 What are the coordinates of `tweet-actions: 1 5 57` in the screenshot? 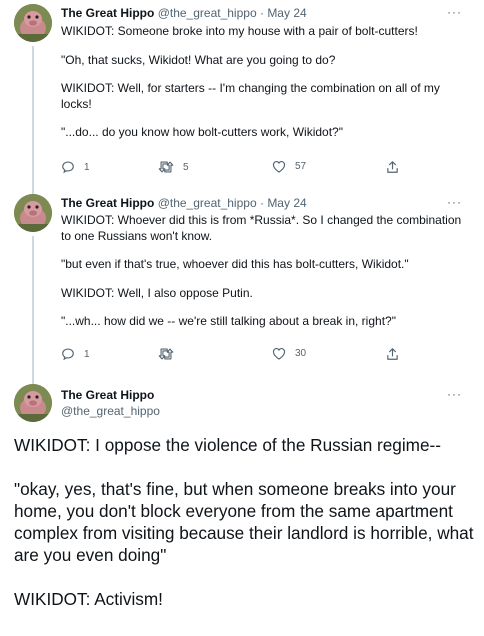 It's located at (231, 168).